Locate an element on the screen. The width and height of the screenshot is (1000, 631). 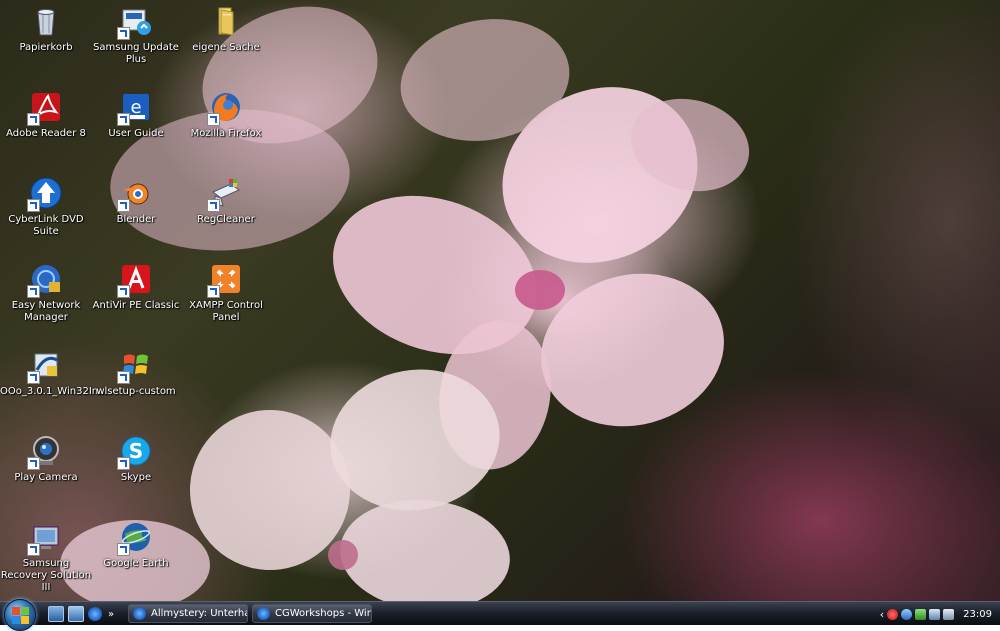
icon-label: CyberLink DVD Suite is located at coordinates (46, 225).